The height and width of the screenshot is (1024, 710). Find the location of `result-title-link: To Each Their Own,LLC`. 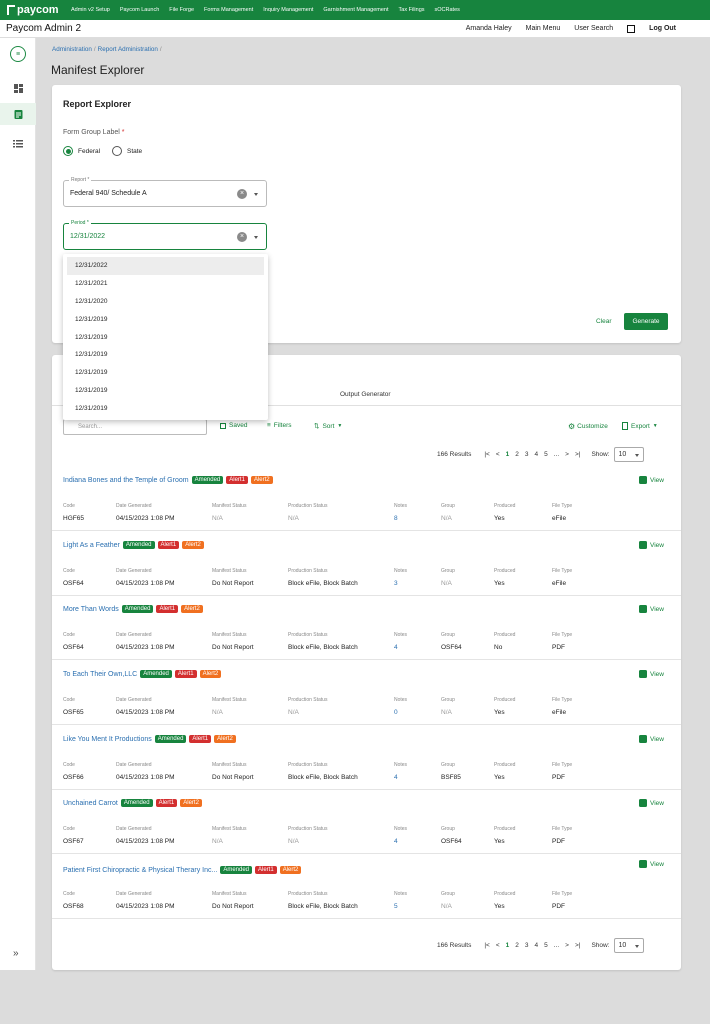

result-title-link: To Each Their Own,LLC is located at coordinates (100, 674).